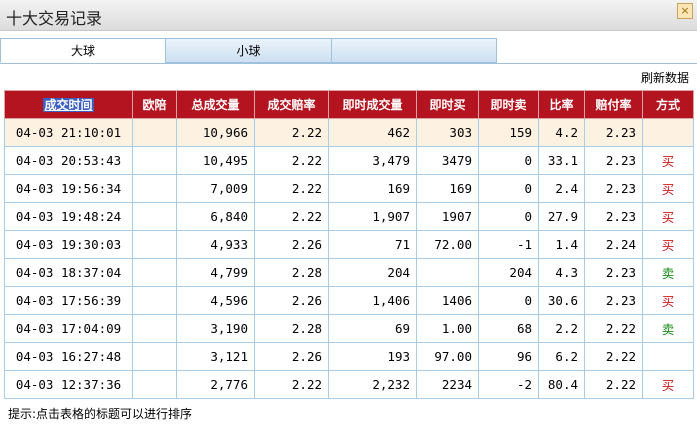 The image size is (697, 425). I want to click on cell-instant-sell: -1, so click(508, 244).